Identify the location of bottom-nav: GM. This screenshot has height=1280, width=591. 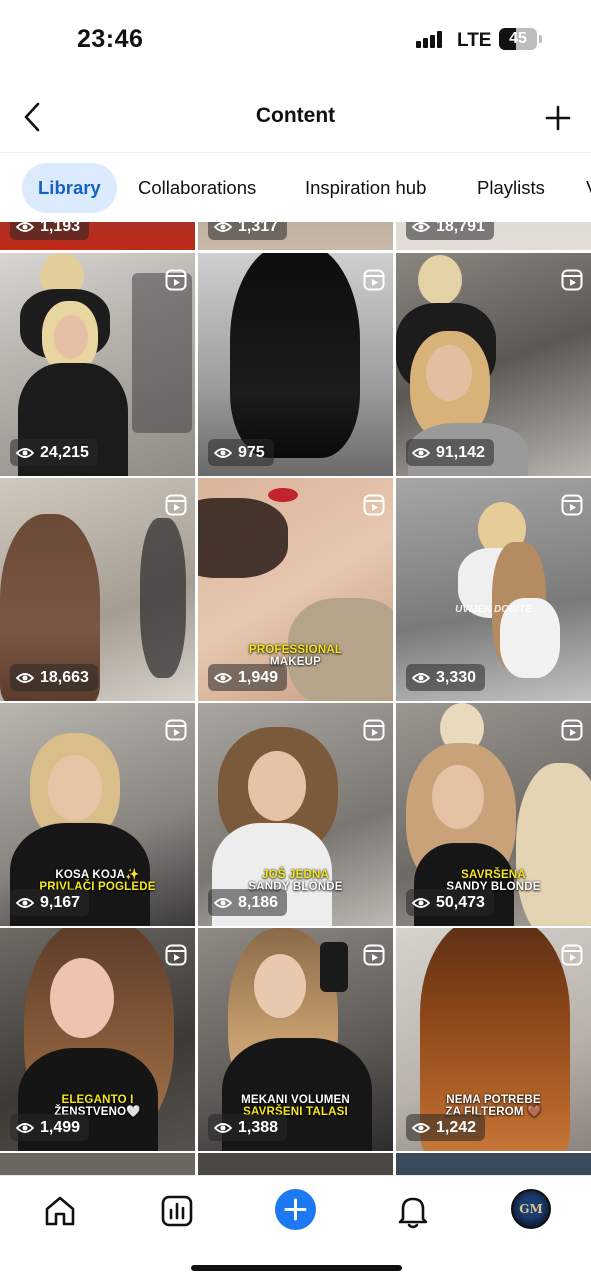
(295, 1227).